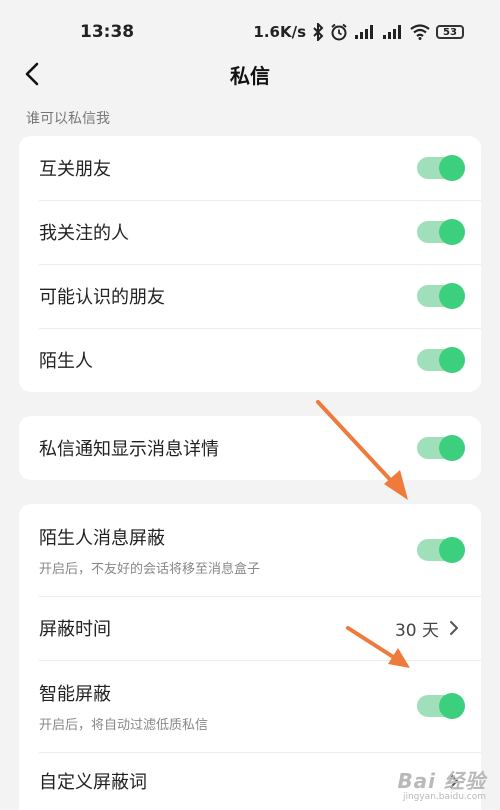 The image size is (500, 810). What do you see at coordinates (279, 32) in the screenshot?
I see `network-speed: 1.6K/s` at bounding box center [279, 32].